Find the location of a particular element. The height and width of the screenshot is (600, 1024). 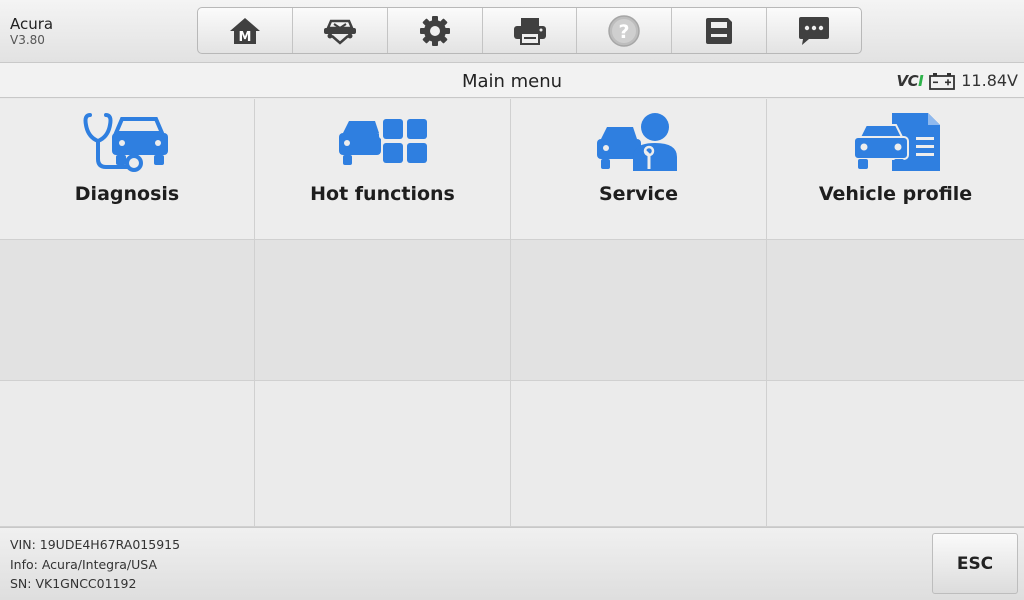

save-button is located at coordinates (720, 30).